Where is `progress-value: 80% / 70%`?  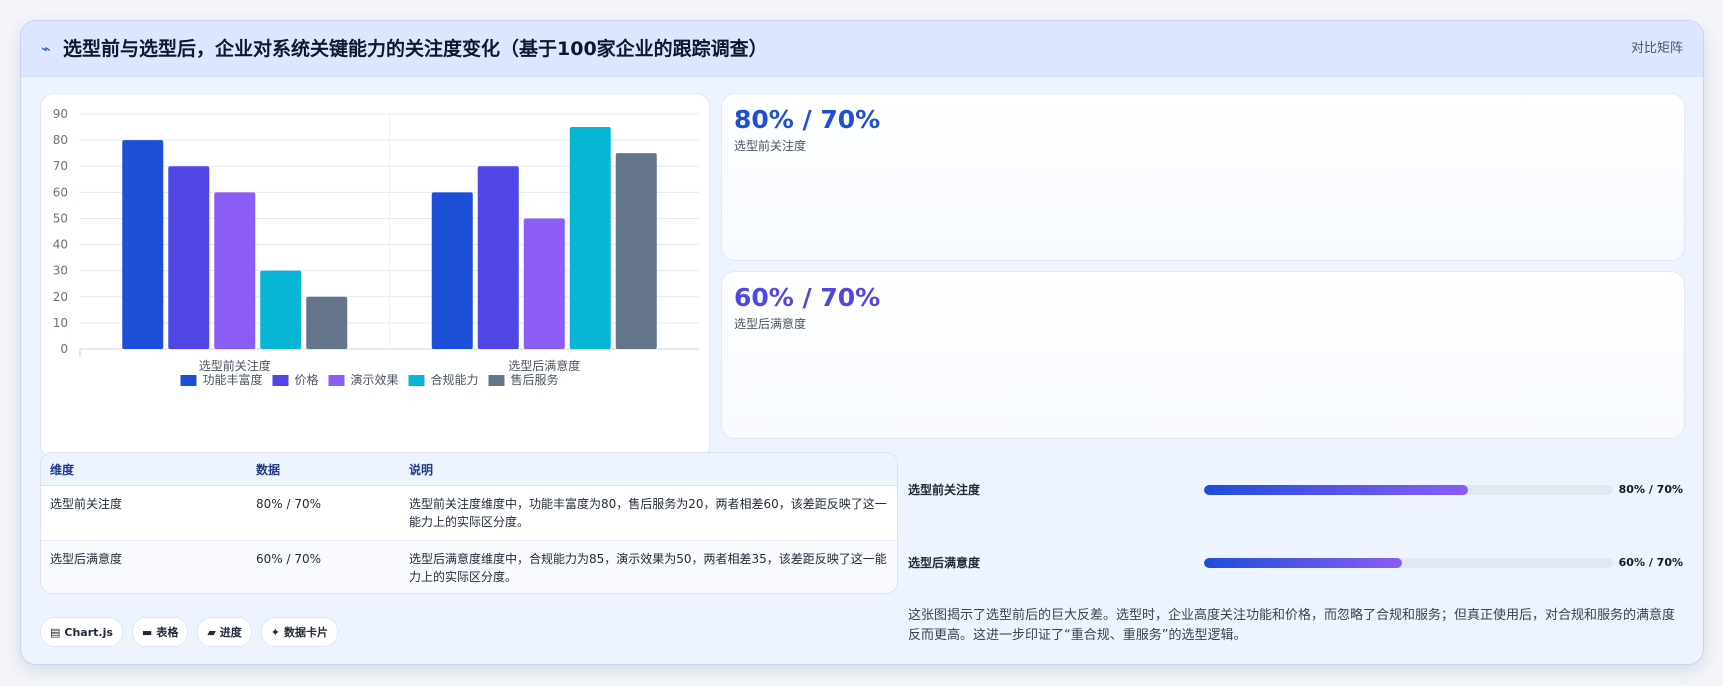
progress-value: 80% / 70% is located at coordinates (1650, 489).